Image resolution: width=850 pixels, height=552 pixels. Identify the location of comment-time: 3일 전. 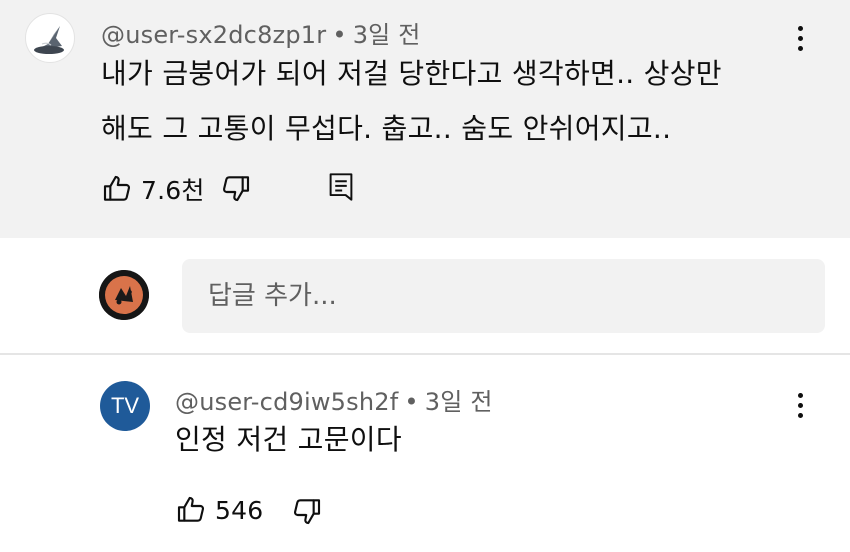
(387, 35).